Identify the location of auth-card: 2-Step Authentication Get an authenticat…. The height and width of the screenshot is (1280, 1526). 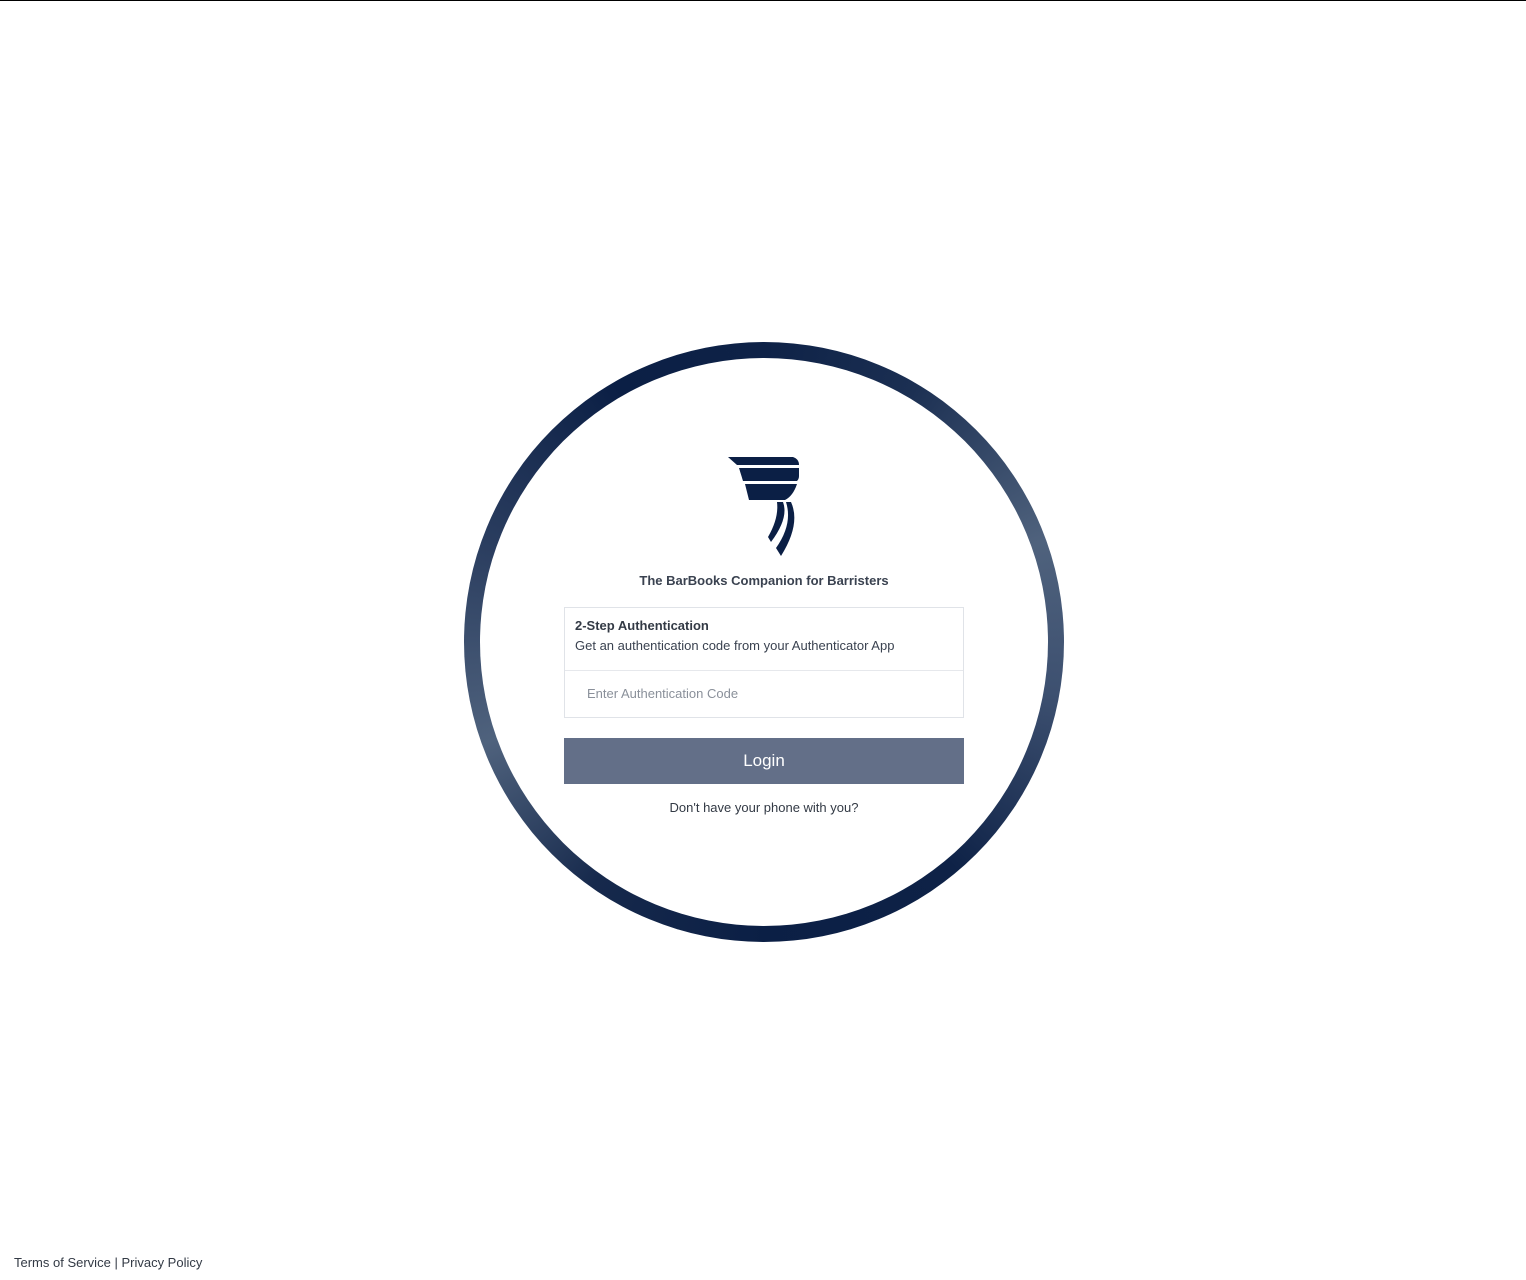
(764, 662).